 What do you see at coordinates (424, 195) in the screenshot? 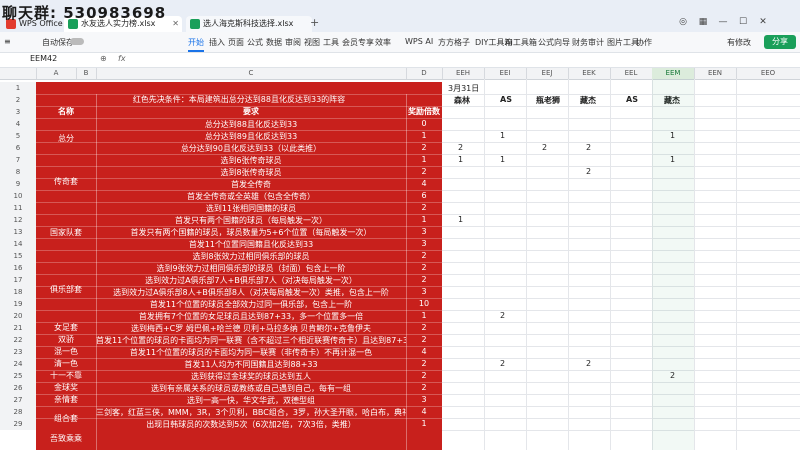
I see `multiplier-cell: 6` at bounding box center [424, 195].